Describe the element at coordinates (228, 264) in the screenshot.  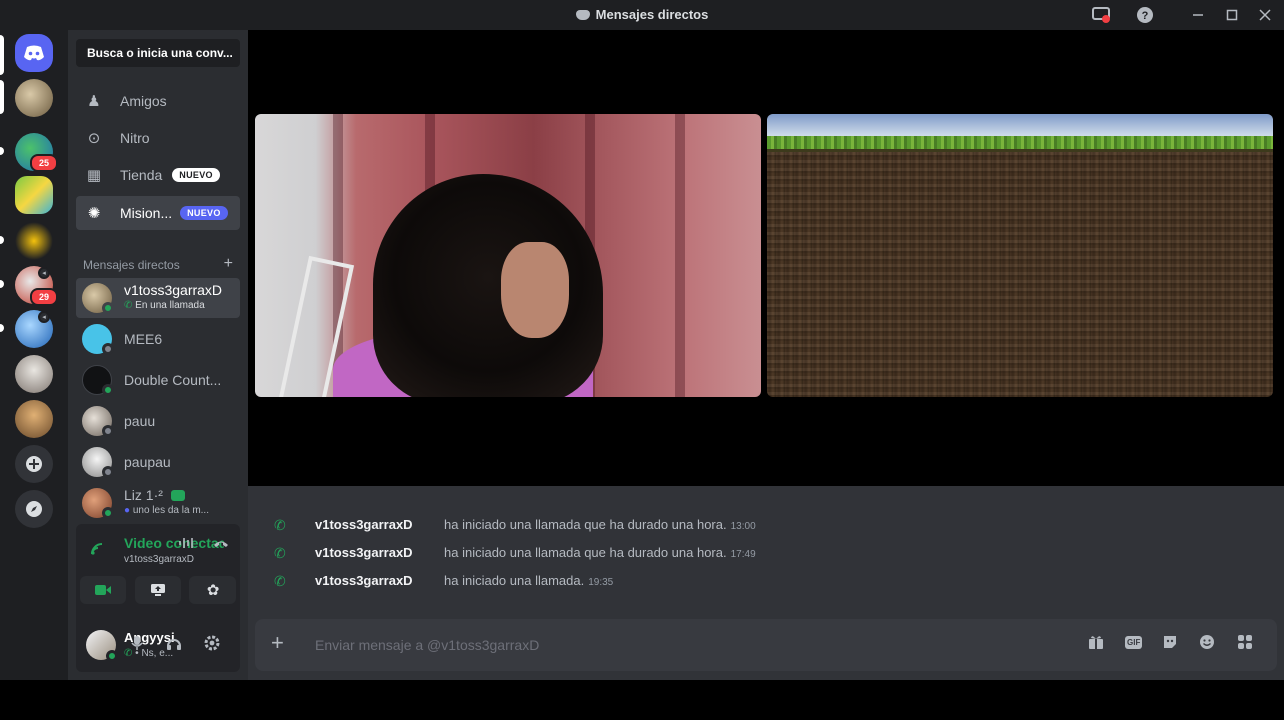
I see `create-dm-icon: +` at that location.